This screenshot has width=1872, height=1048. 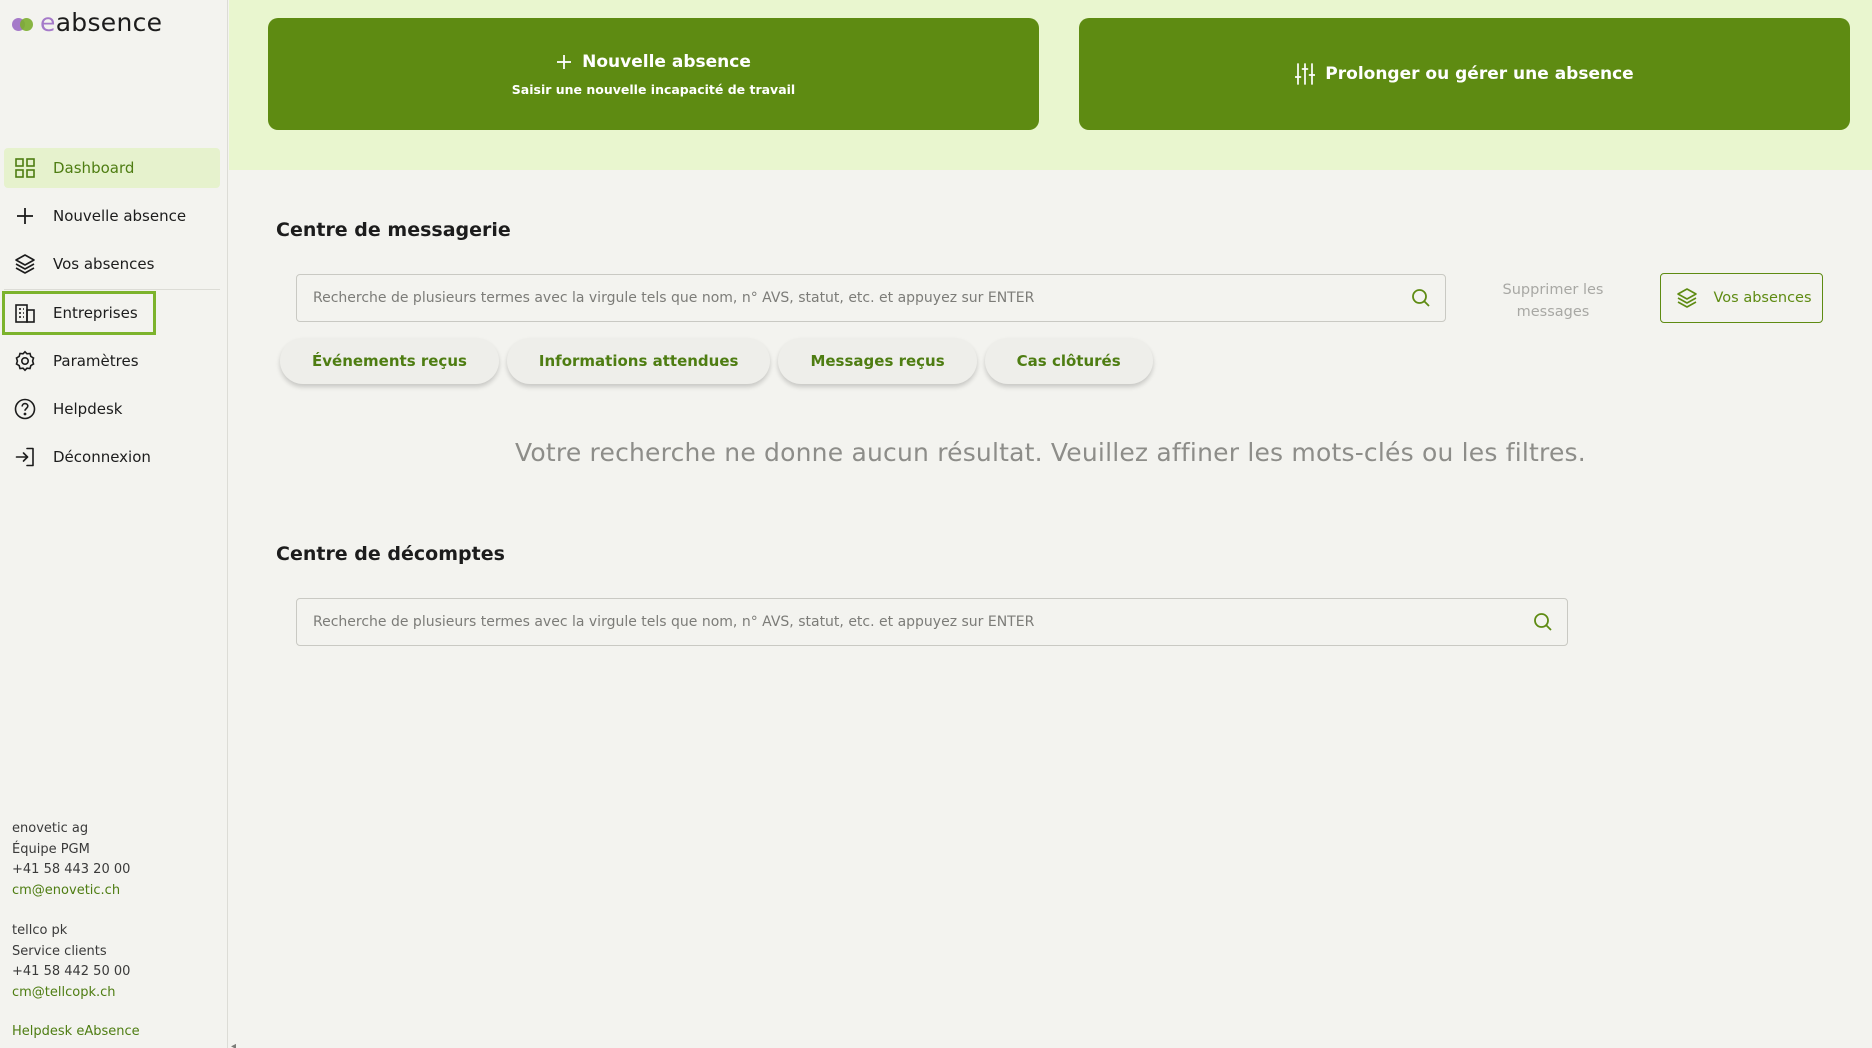 I want to click on vos-absences-label: Vos absences, so click(x=1762, y=298).